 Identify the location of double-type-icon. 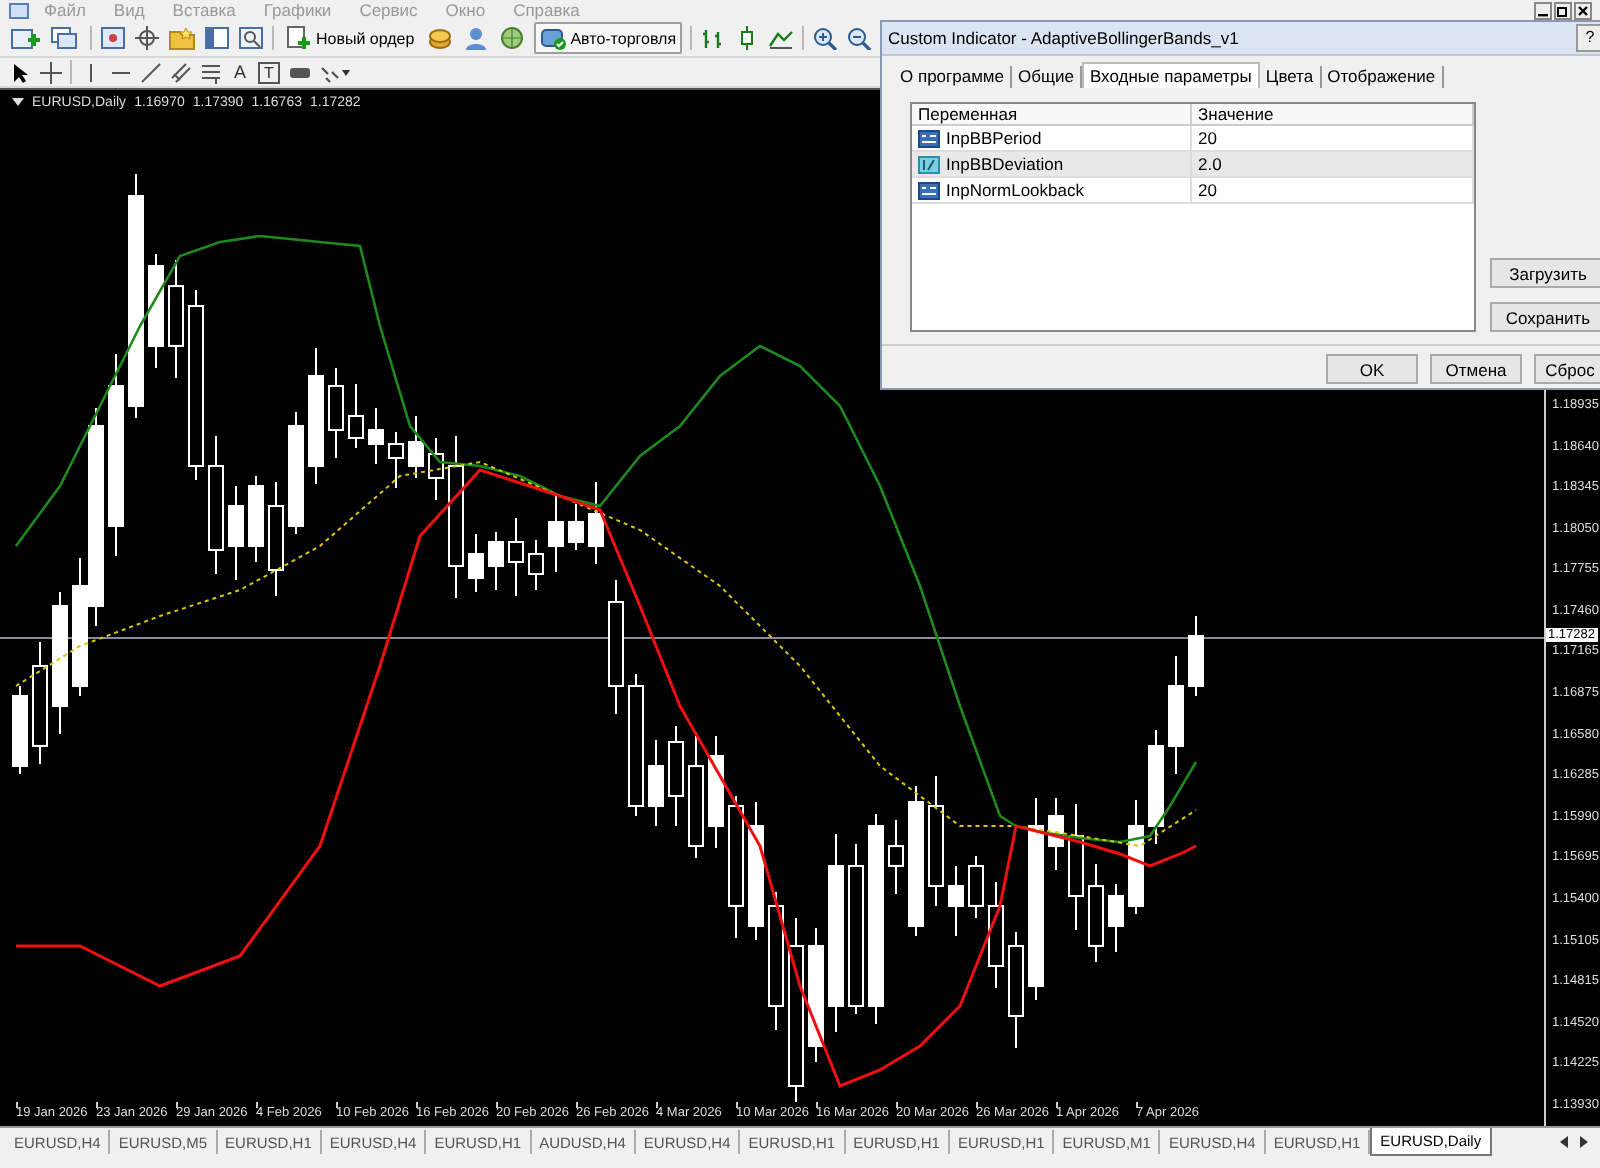
(929, 164).